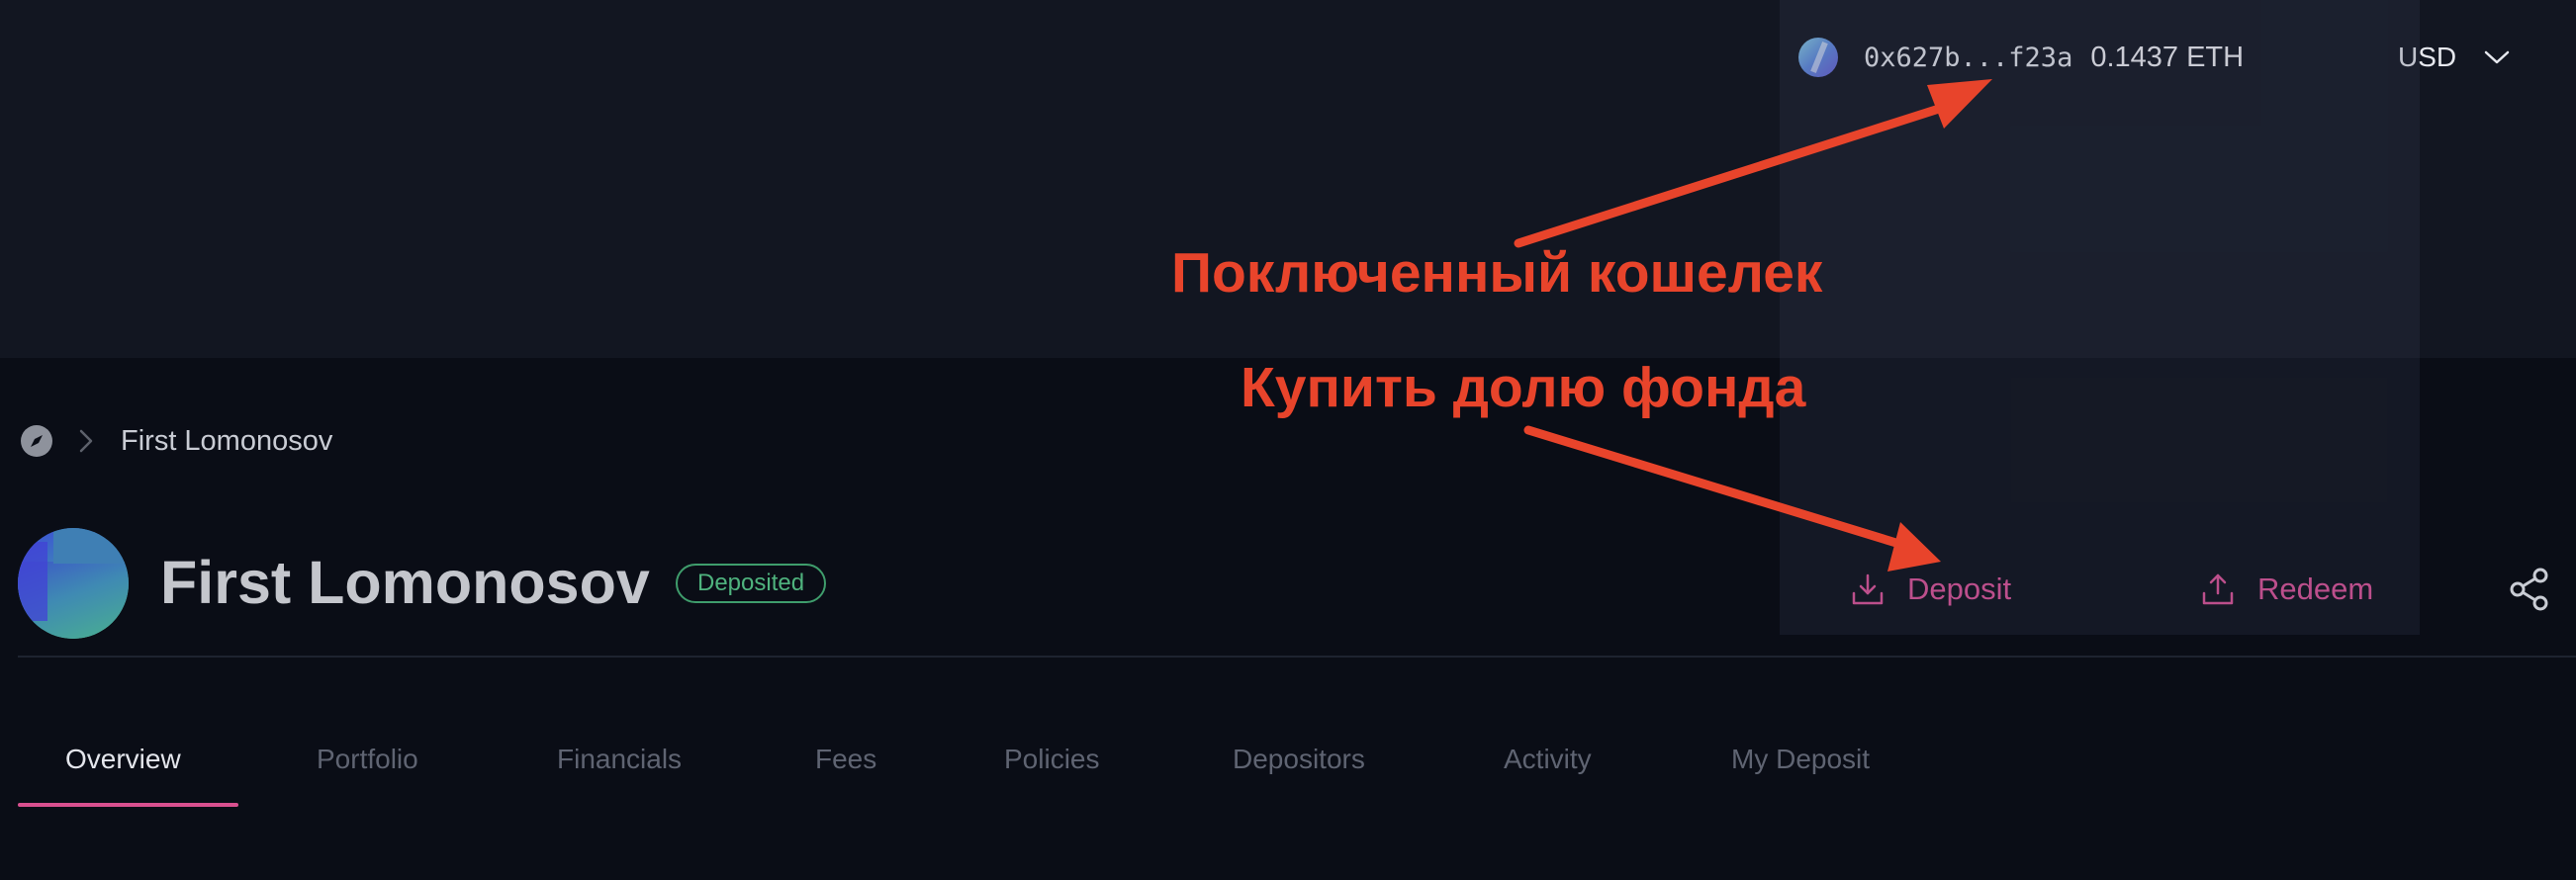 The image size is (2576, 880). Describe the element at coordinates (86, 441) in the screenshot. I see `chevron-right-icon` at that location.